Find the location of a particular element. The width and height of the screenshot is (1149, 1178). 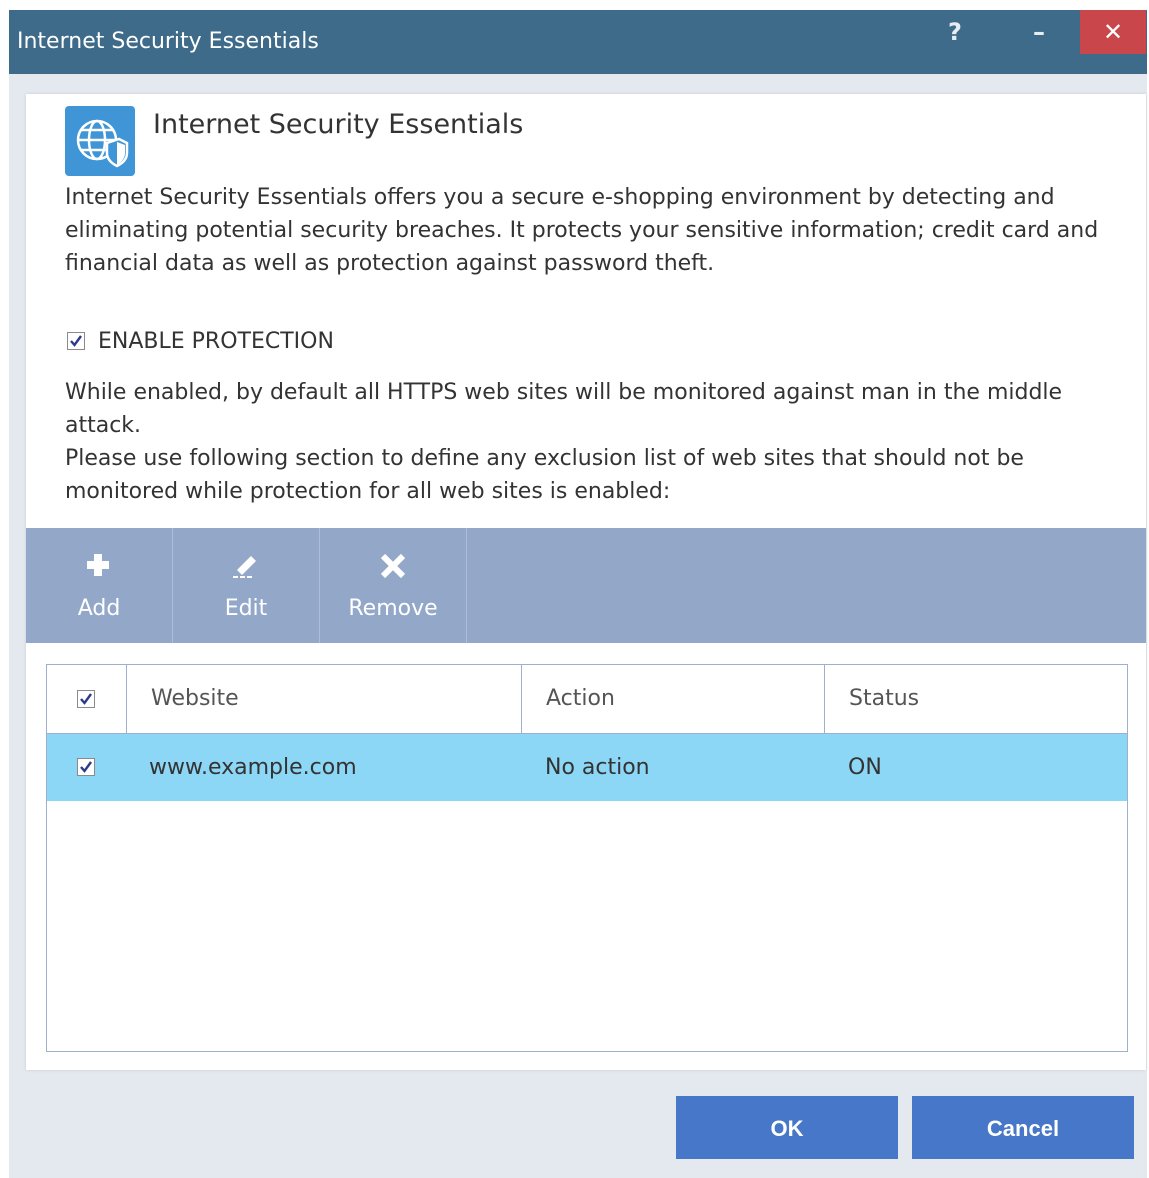

edit-label: Edit is located at coordinates (246, 608).